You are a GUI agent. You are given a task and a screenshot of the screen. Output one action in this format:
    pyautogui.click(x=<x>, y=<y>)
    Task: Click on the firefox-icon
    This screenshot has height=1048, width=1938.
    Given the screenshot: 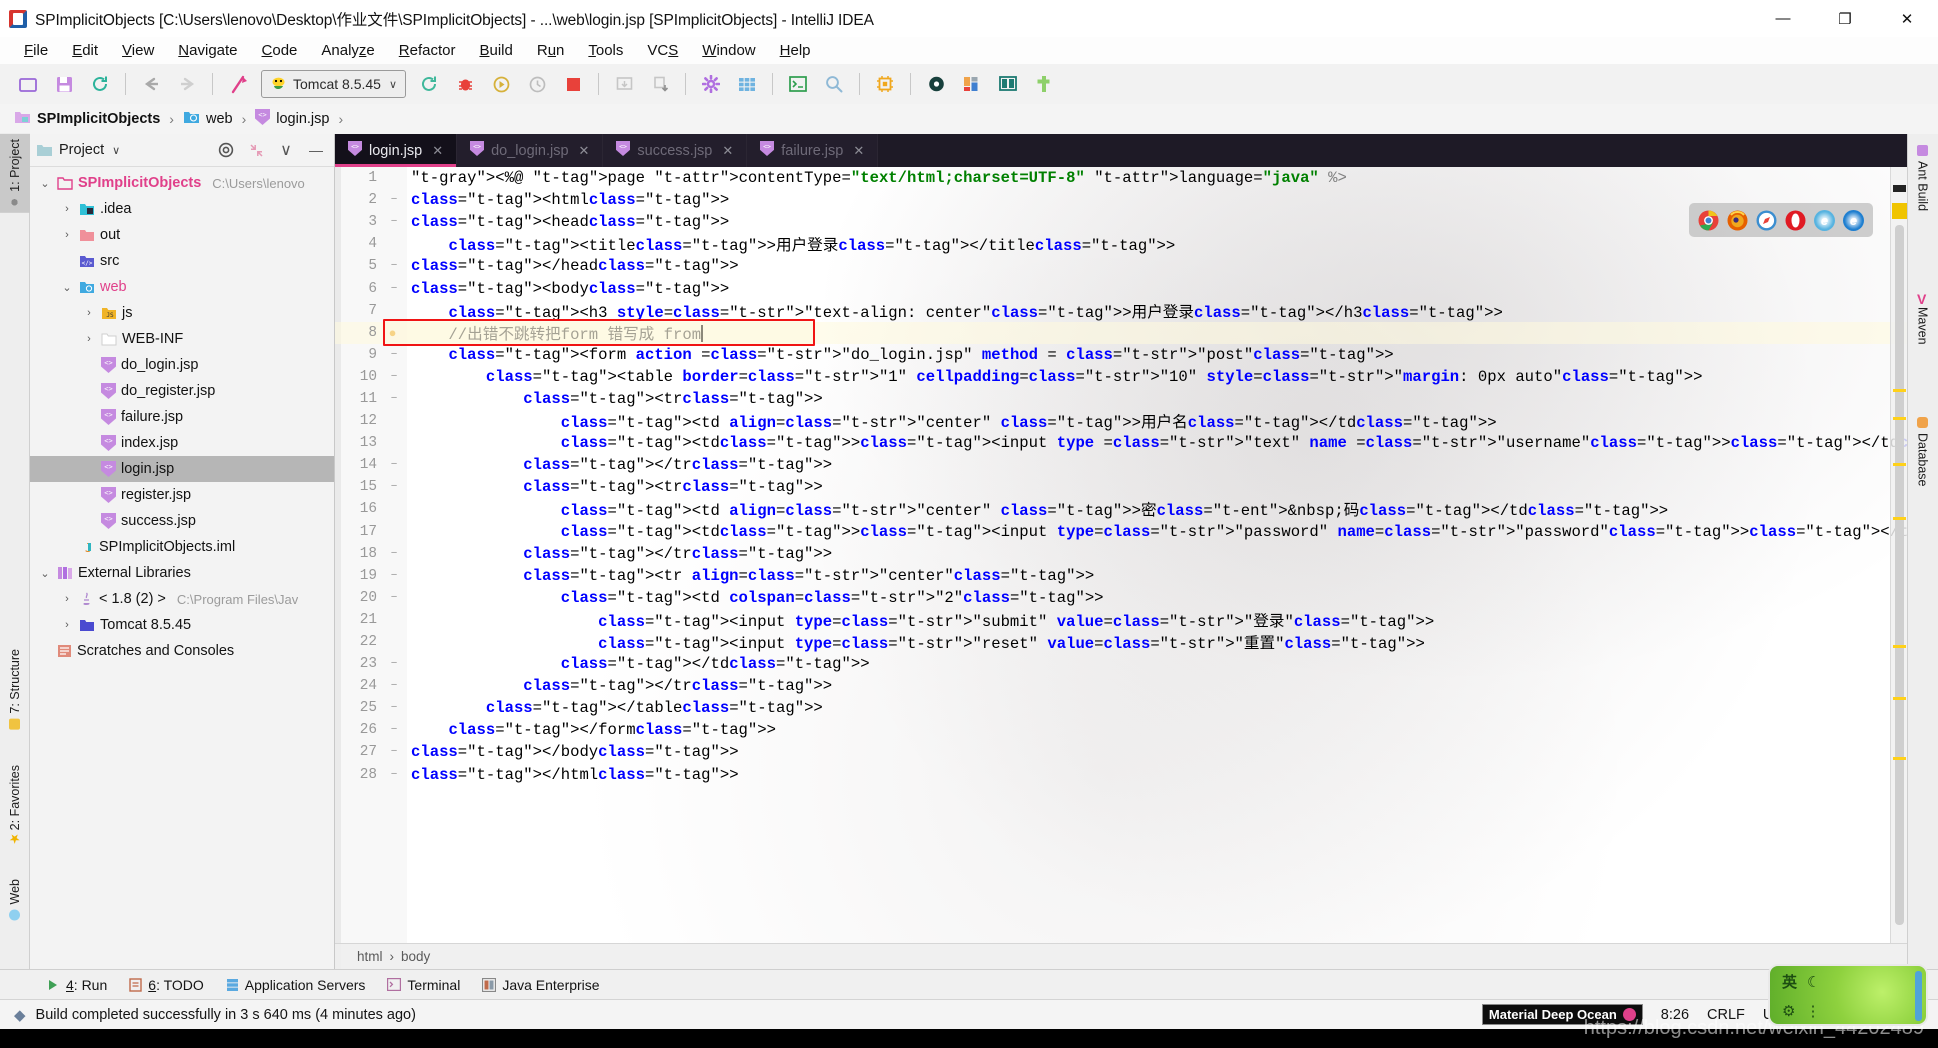 What is the action you would take?
    pyautogui.click(x=1737, y=220)
    